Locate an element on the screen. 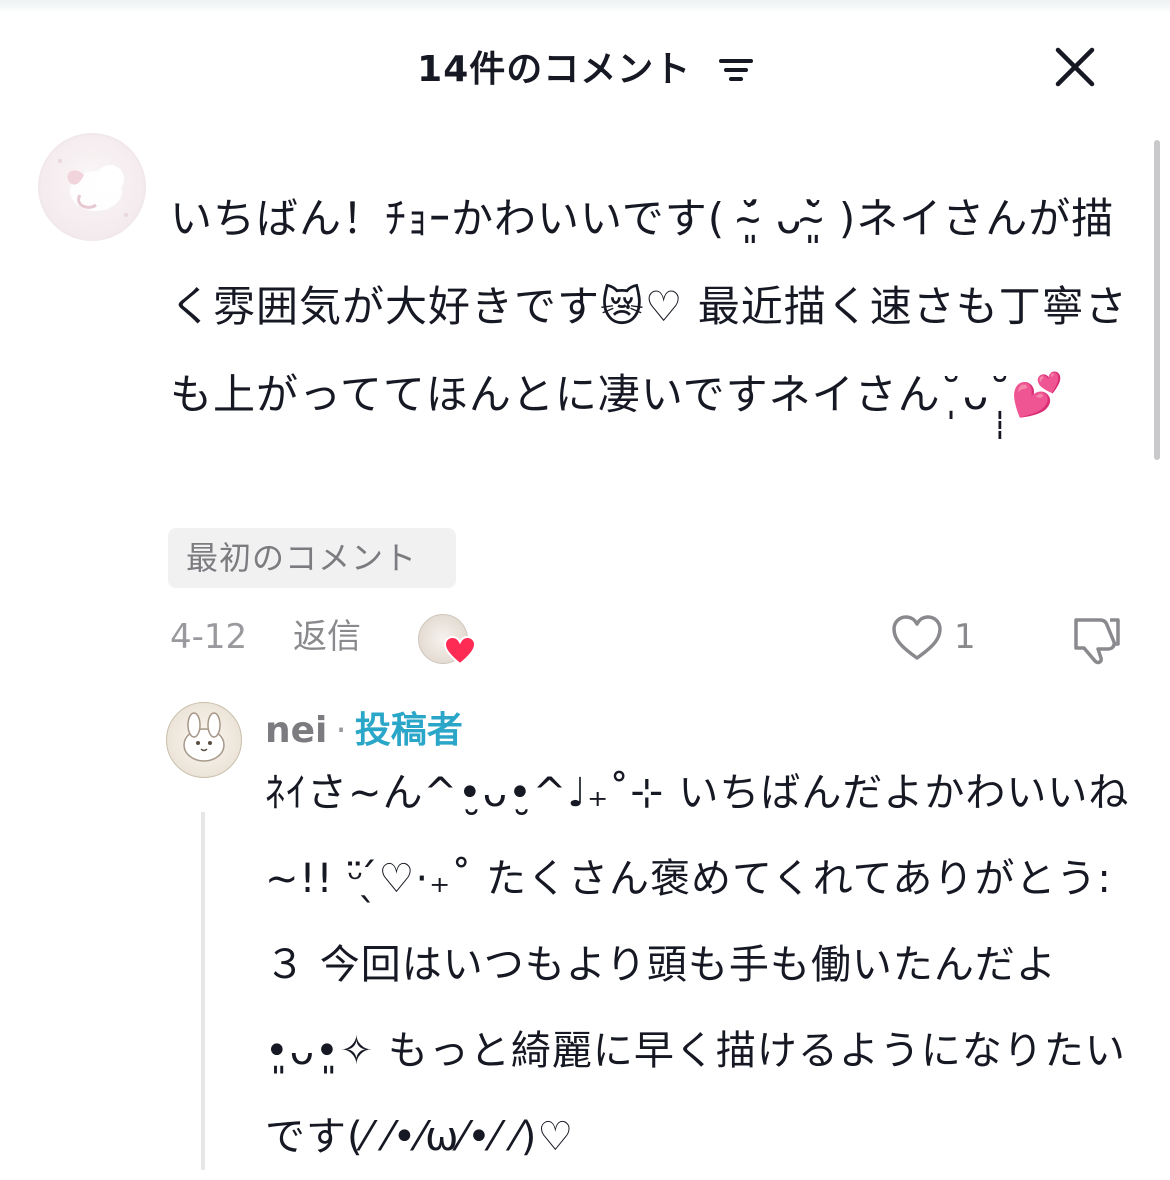 Image resolution: width=1170 pixels, height=1180 pixels. scrollbar is located at coordinates (1157, 300).